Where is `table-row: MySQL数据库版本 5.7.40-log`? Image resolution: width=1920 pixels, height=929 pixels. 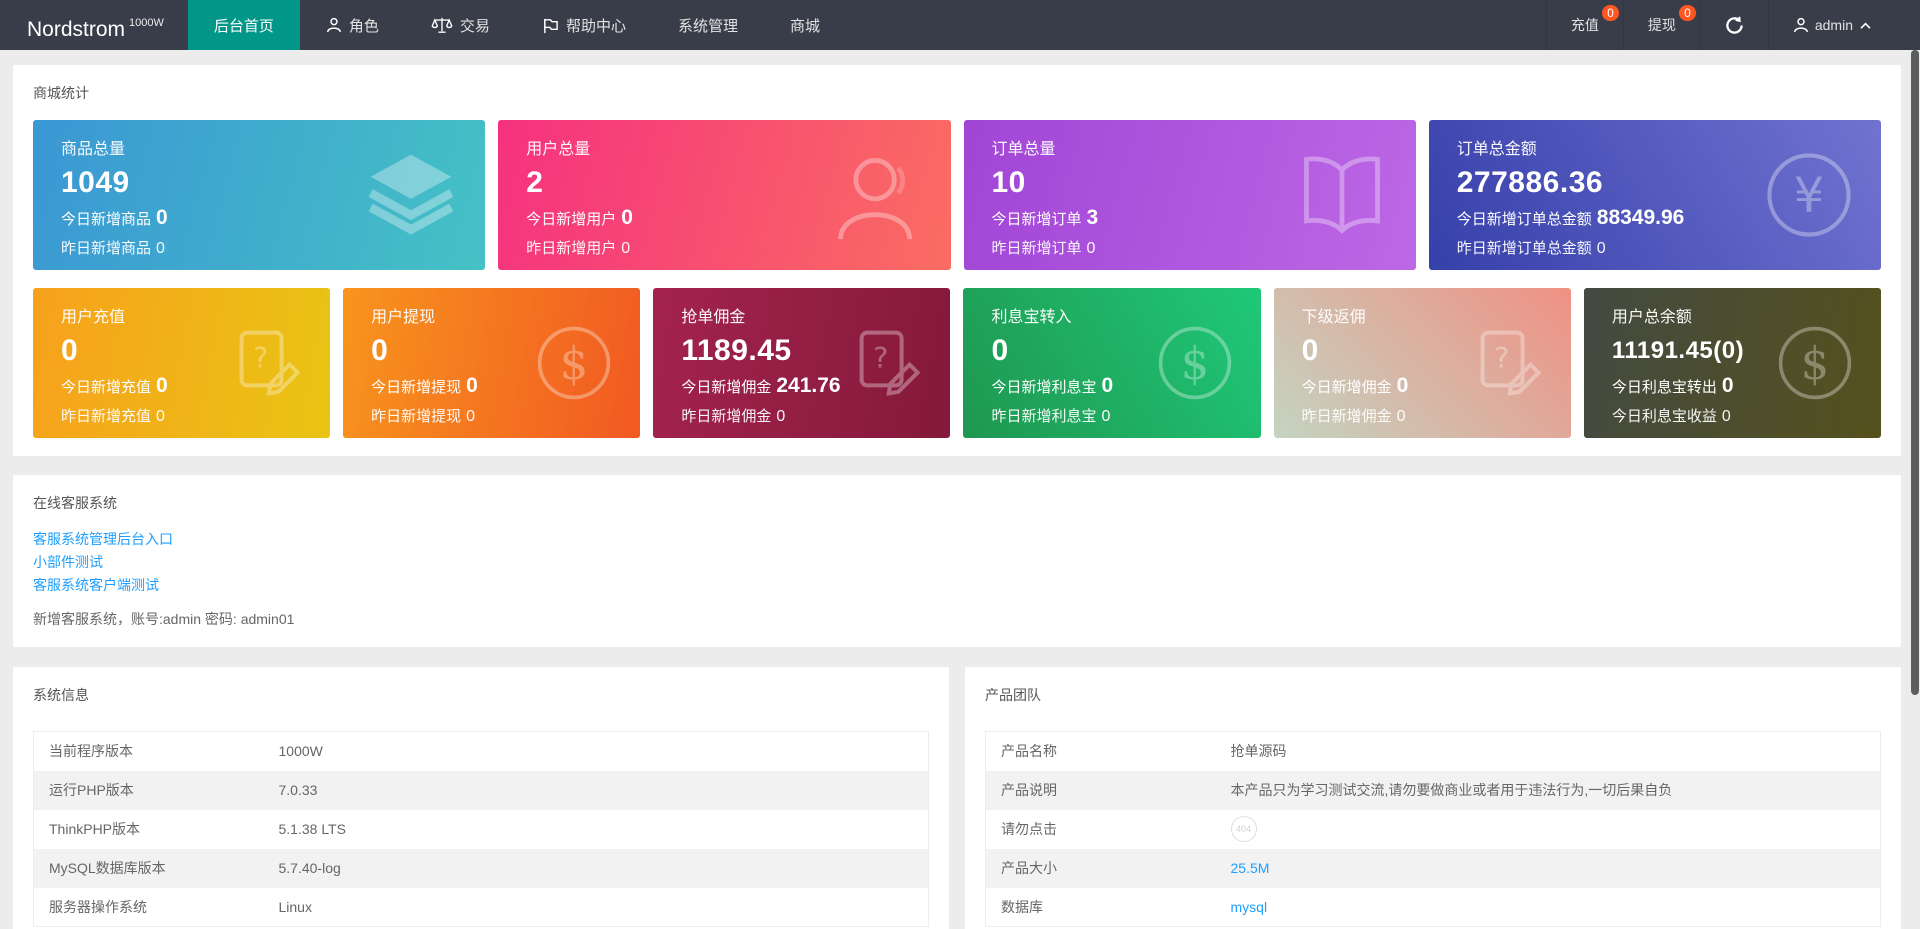 table-row: MySQL数据库版本 5.7.40-log is located at coordinates (481, 868).